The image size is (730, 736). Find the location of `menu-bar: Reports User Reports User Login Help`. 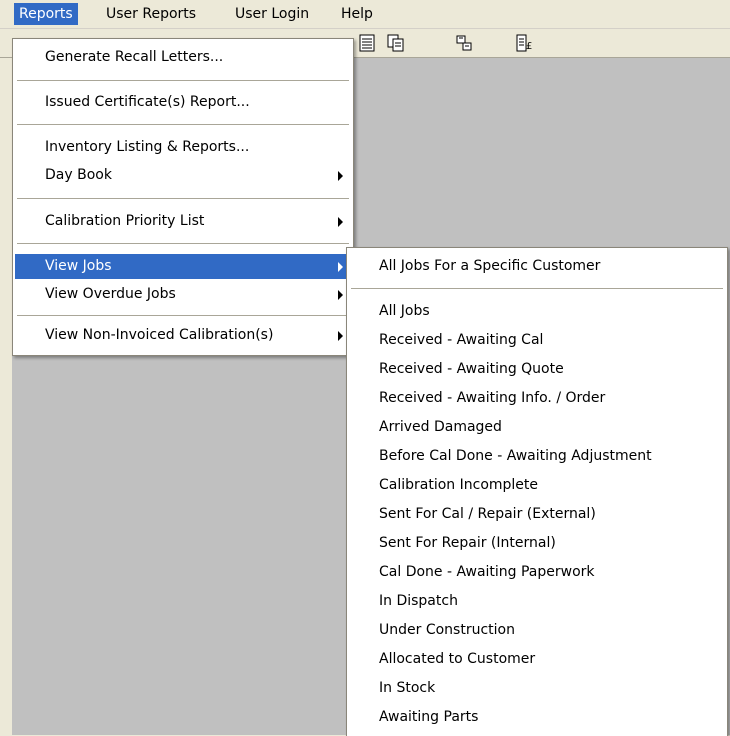

menu-bar: Reports User Reports User Login Help is located at coordinates (365, 14).